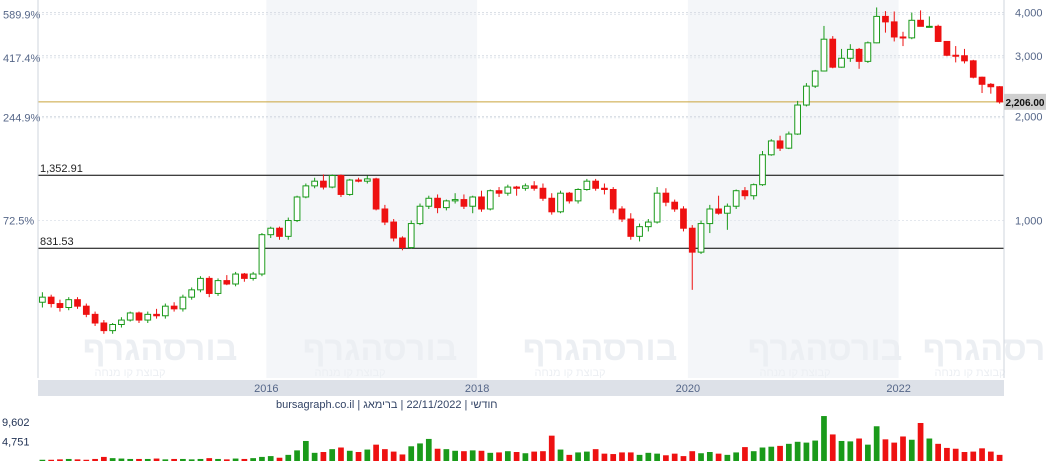  Describe the element at coordinates (61, 169) in the screenshot. I see `level-label: 1,352.91` at that location.